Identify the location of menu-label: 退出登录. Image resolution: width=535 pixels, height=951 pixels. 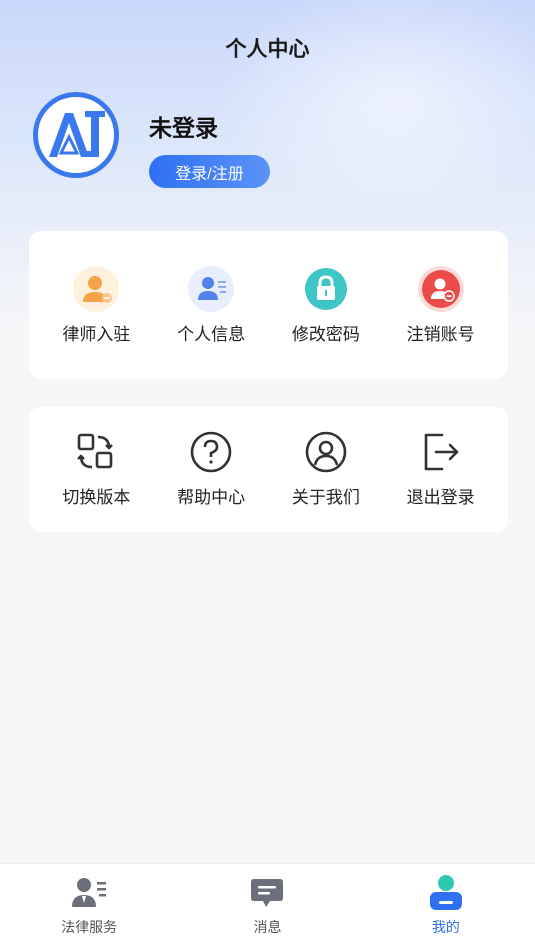
(440, 498).